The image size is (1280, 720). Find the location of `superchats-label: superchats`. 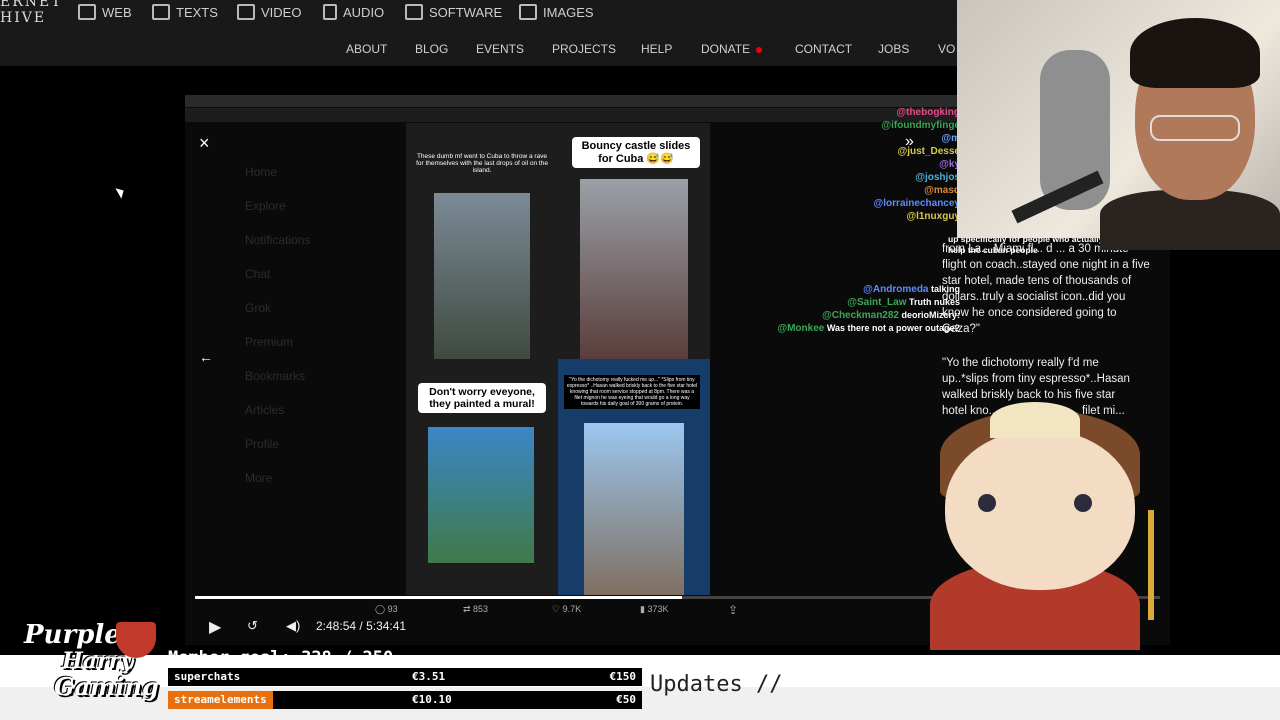

superchats-label: superchats is located at coordinates (207, 676).